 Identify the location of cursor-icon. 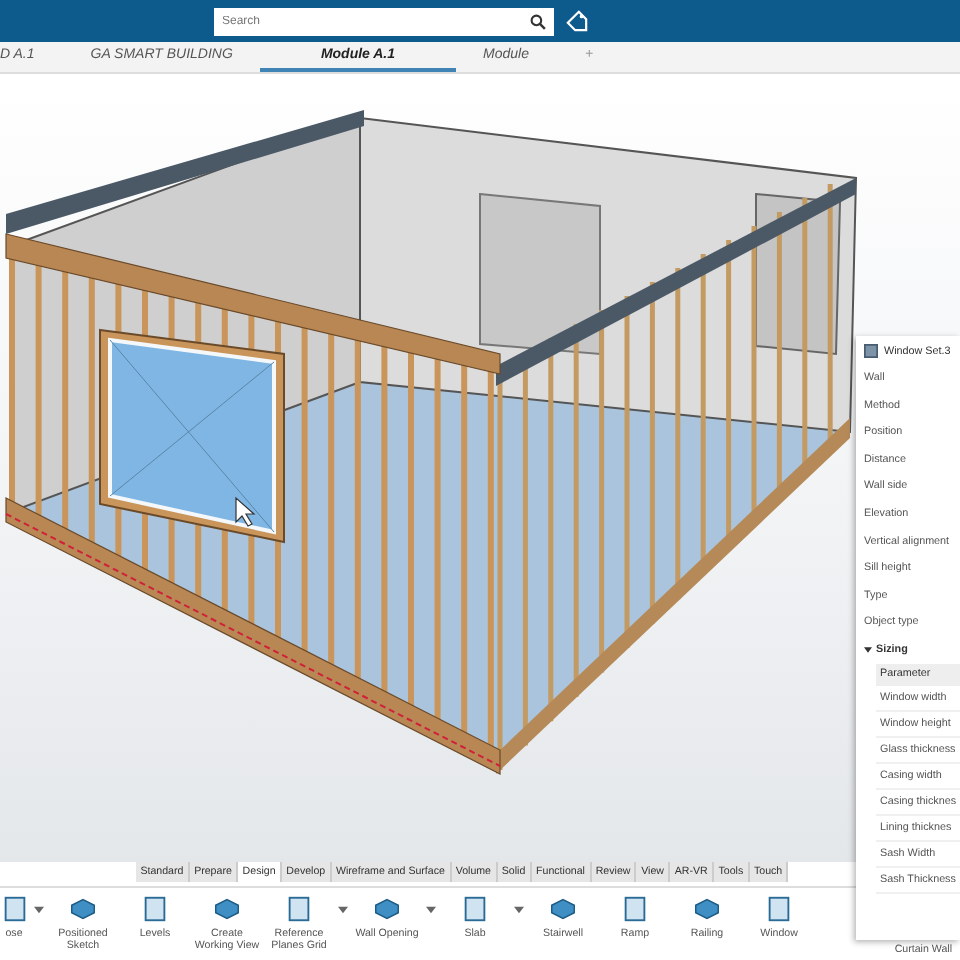
(245, 511).